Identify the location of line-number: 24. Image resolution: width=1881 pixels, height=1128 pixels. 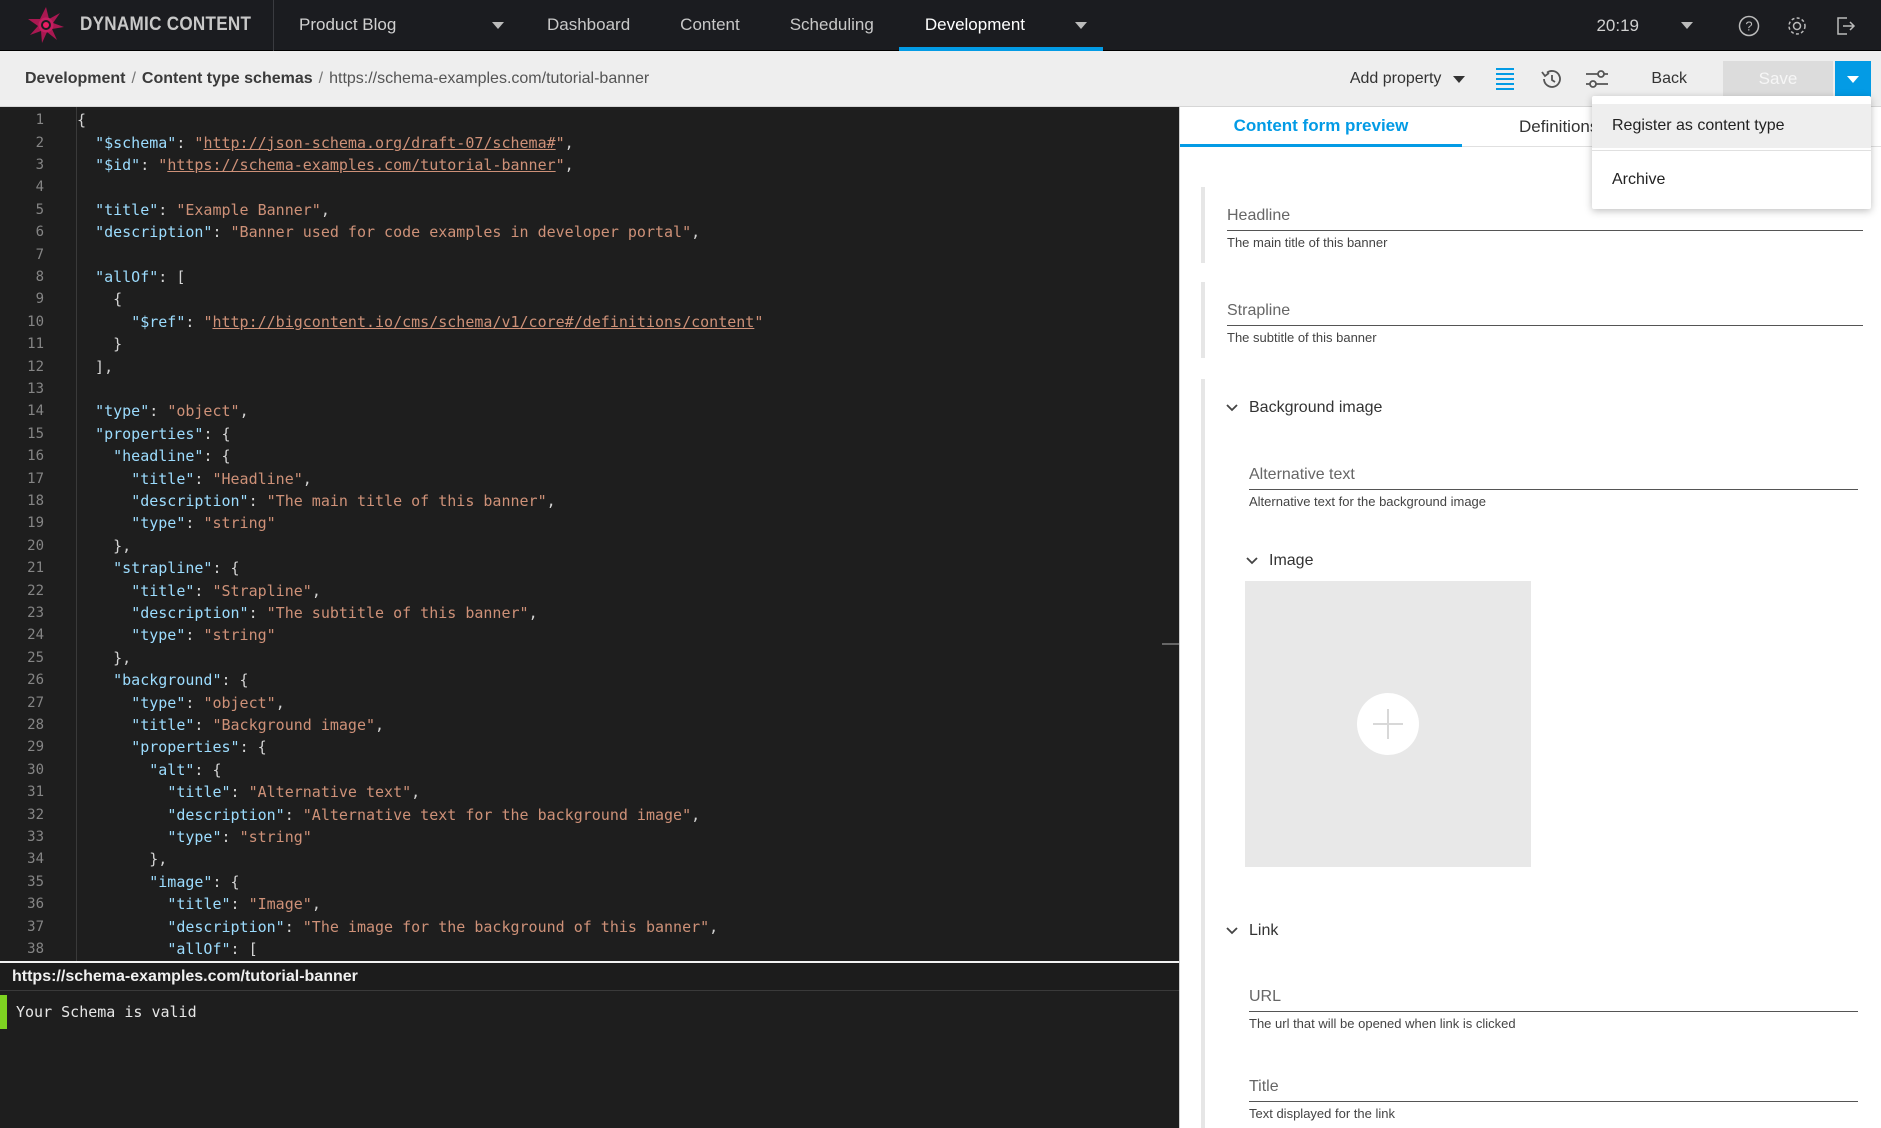
(35, 635).